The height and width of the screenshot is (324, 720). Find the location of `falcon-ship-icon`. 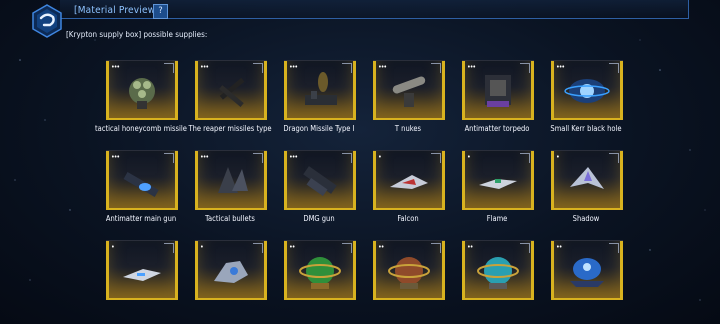

falcon-ship-icon is located at coordinates (409, 182).